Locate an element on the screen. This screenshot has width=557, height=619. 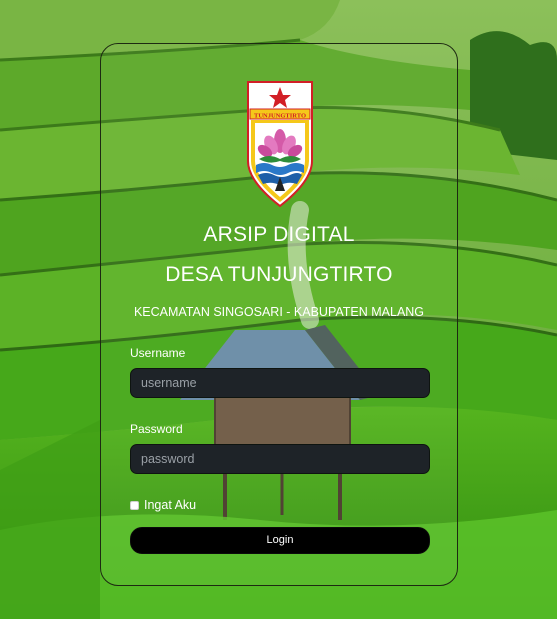
app-title-line2: DESA TUNJUNGTIRTO is located at coordinates (279, 274).